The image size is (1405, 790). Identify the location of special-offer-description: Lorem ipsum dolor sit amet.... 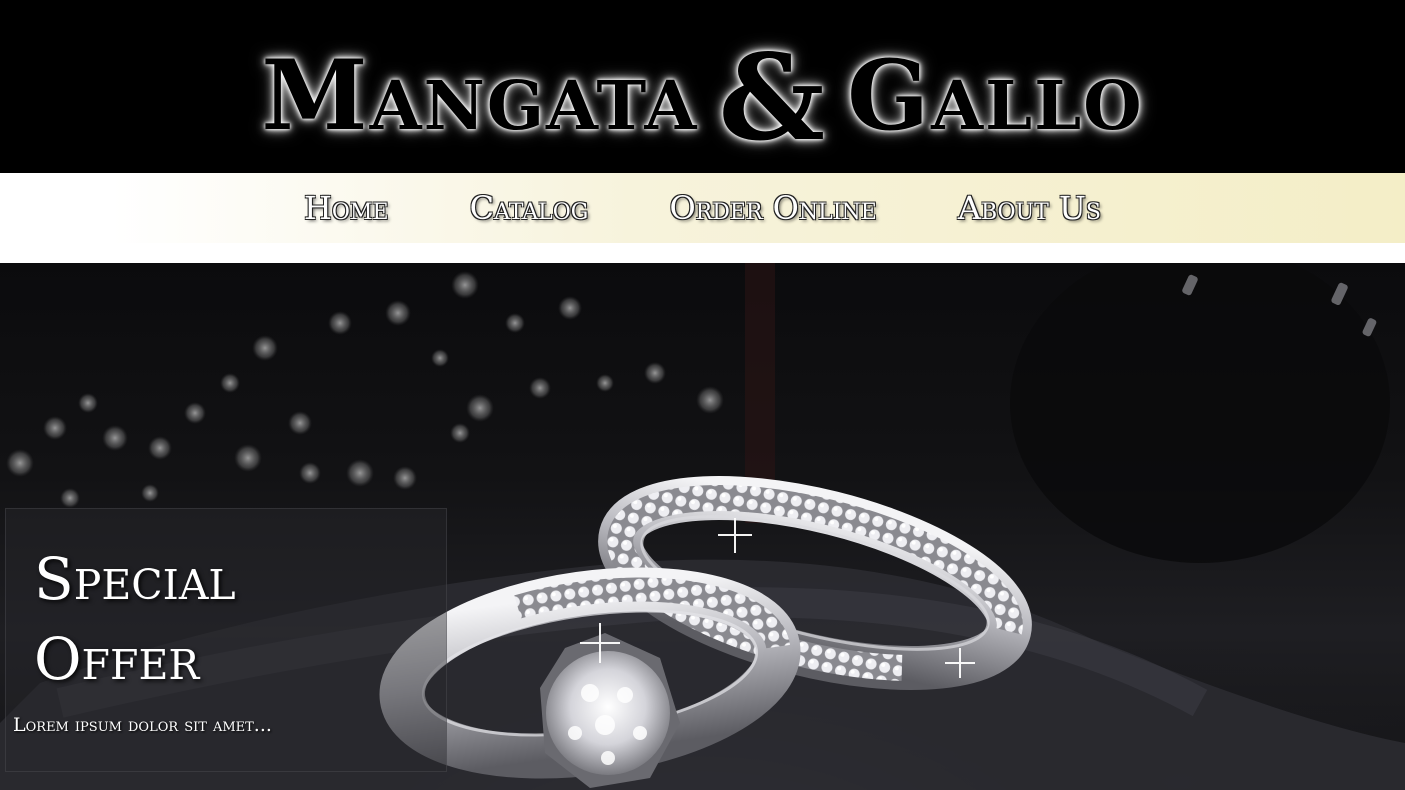
(142, 725).